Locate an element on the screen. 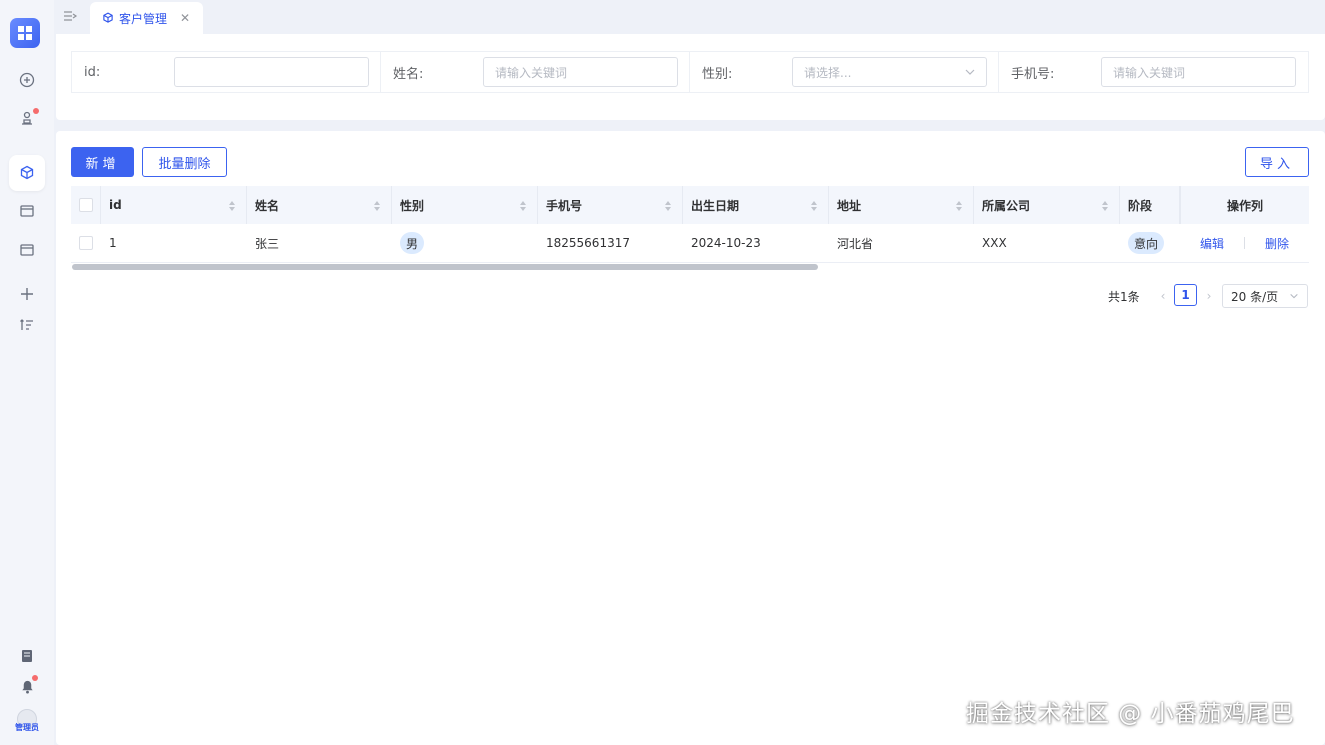 The height and width of the screenshot is (745, 1325). page-number-button: 1 is located at coordinates (1185, 295).